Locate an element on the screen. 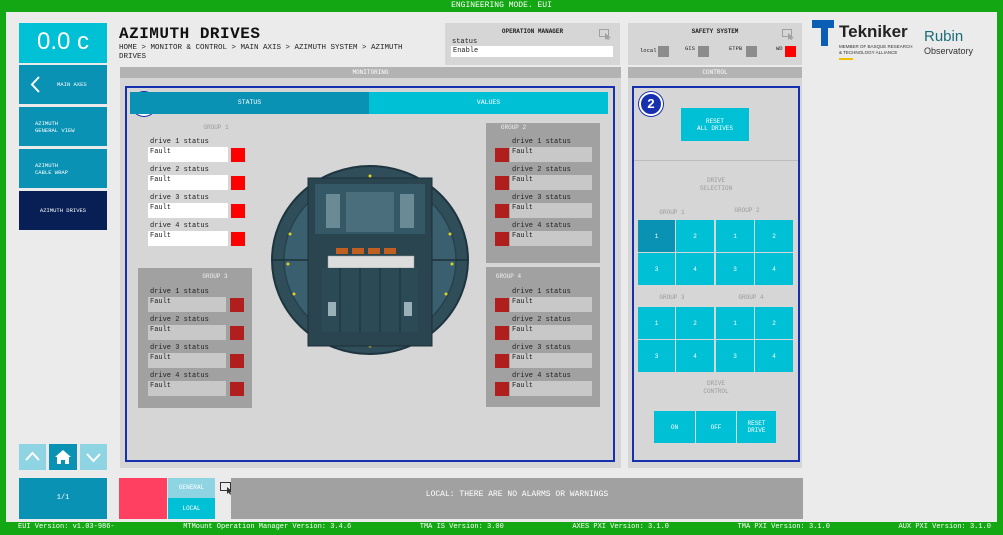 This screenshot has width=1003, height=535. g3-drive2-value: Fault is located at coordinates (187, 332).